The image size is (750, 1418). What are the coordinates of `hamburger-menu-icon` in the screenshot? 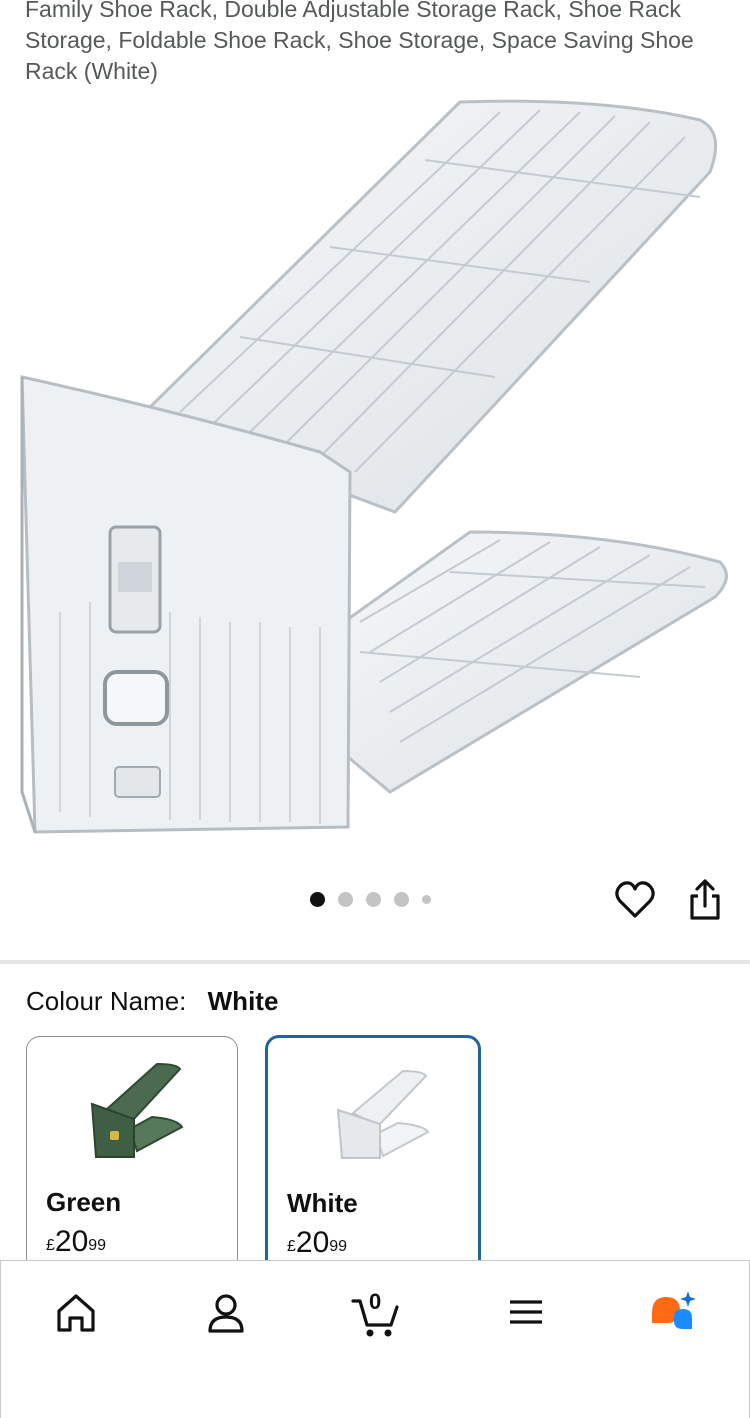 It's located at (526, 1313).